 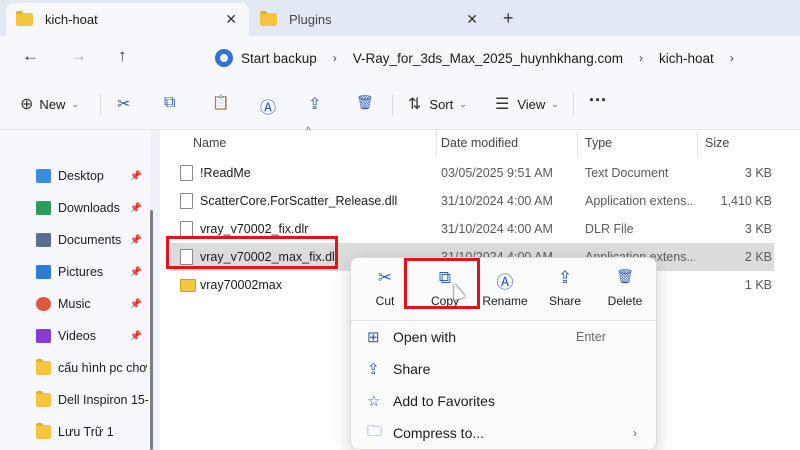 What do you see at coordinates (92, 240) in the screenshot?
I see `sidebar-item-documents: Documents 📌` at bounding box center [92, 240].